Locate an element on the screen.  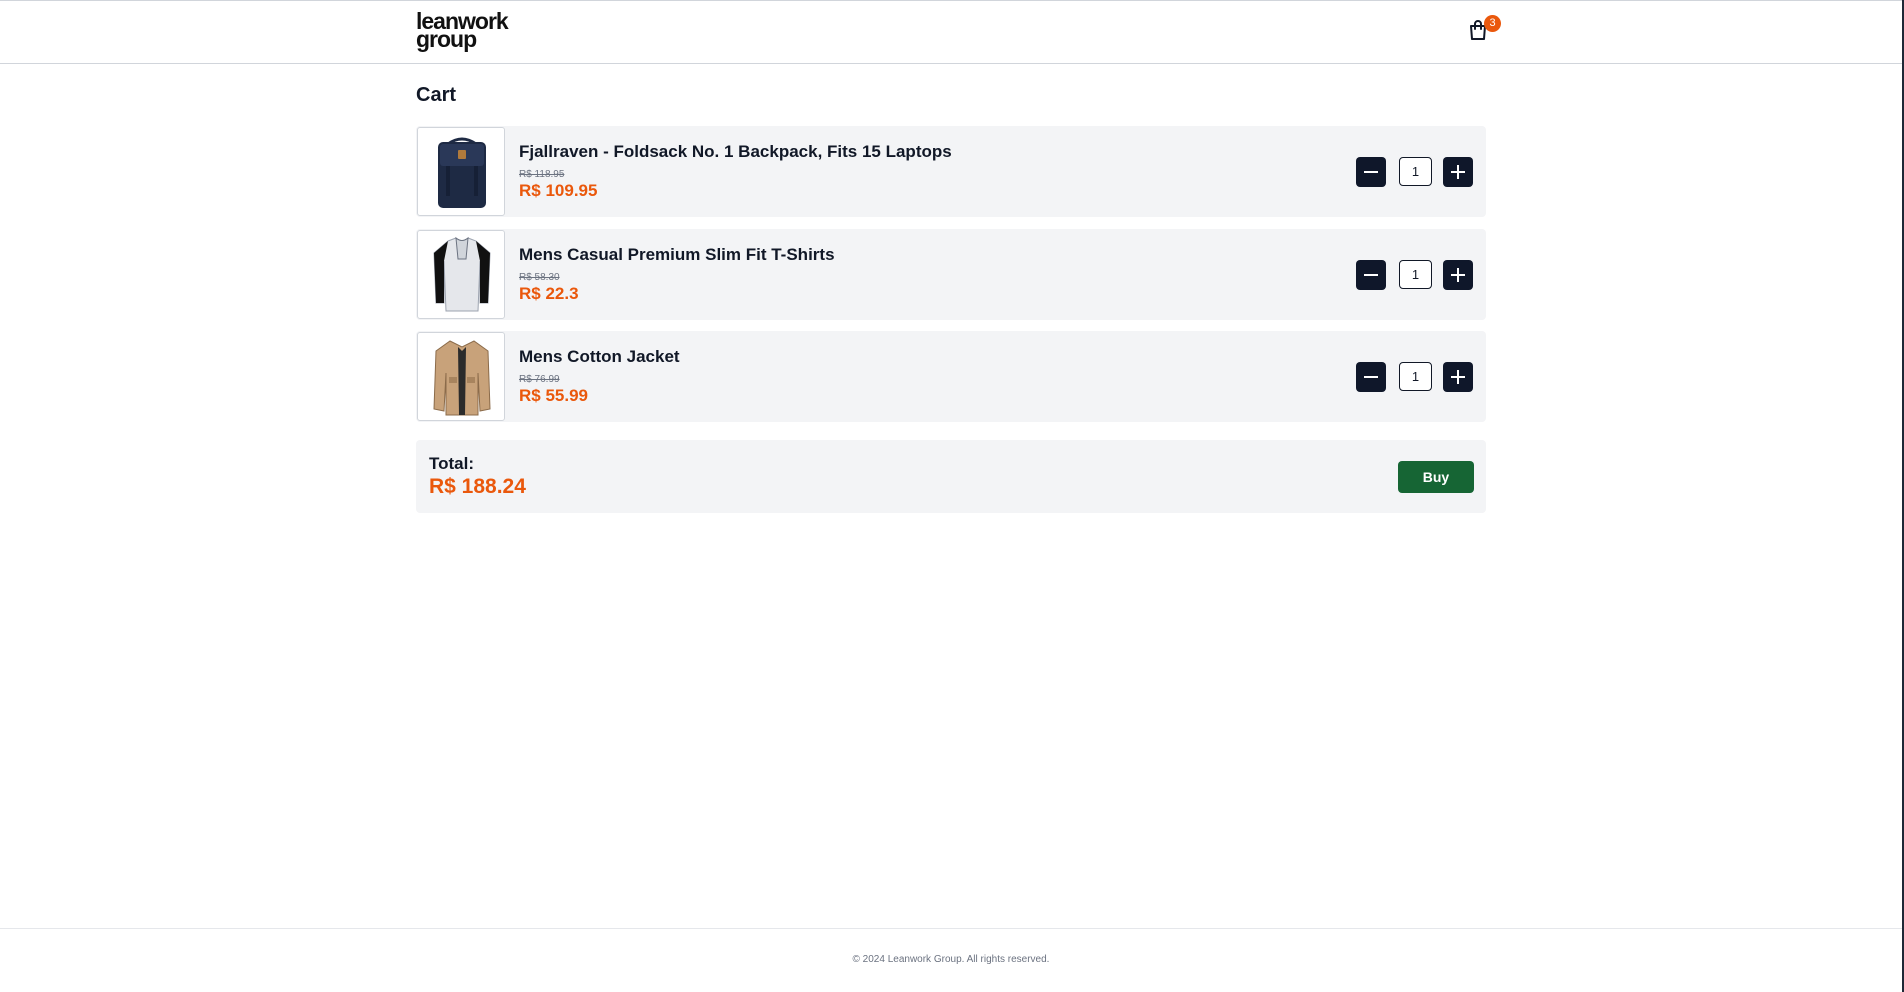
cart-count-badge: 3 is located at coordinates (1492, 23).